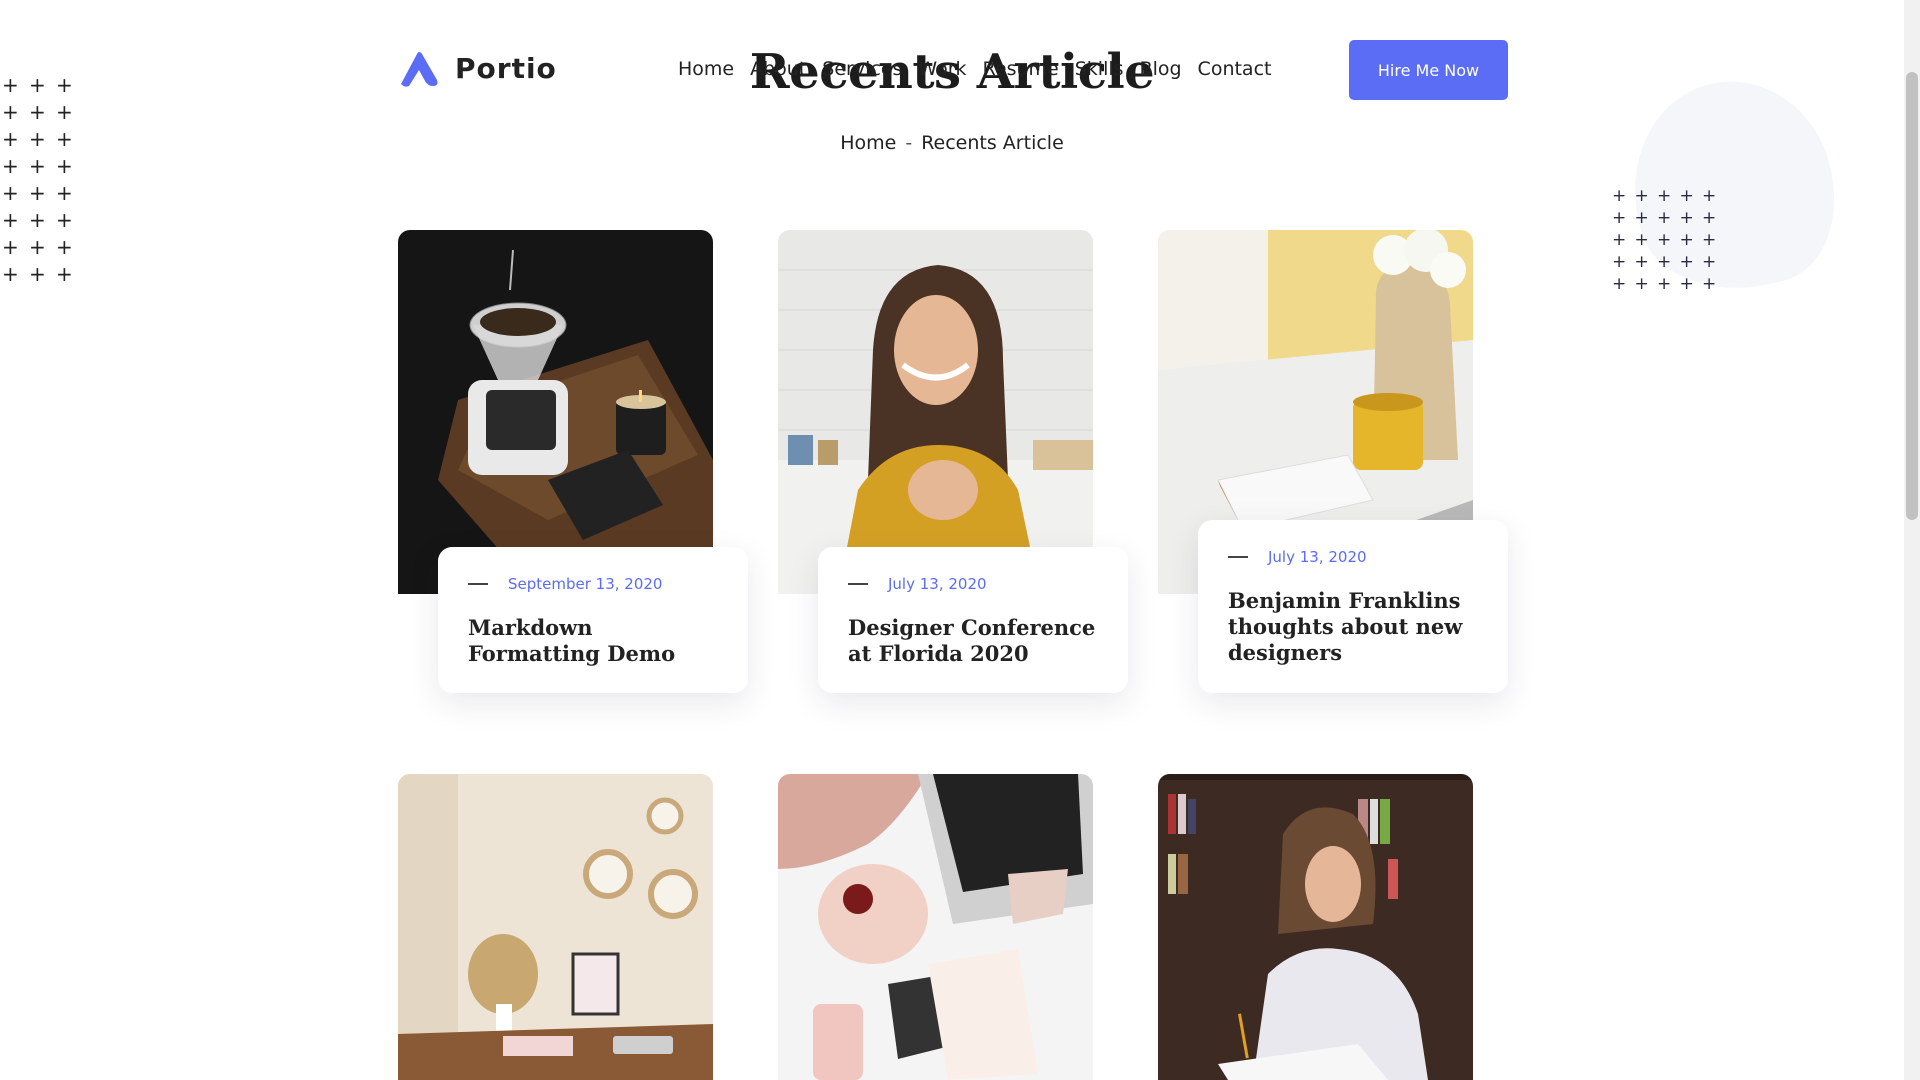 Image resolution: width=1920 pixels, height=1080 pixels. What do you see at coordinates (1428, 70) in the screenshot?
I see `hire-me-button: Hire Me Now` at bounding box center [1428, 70].